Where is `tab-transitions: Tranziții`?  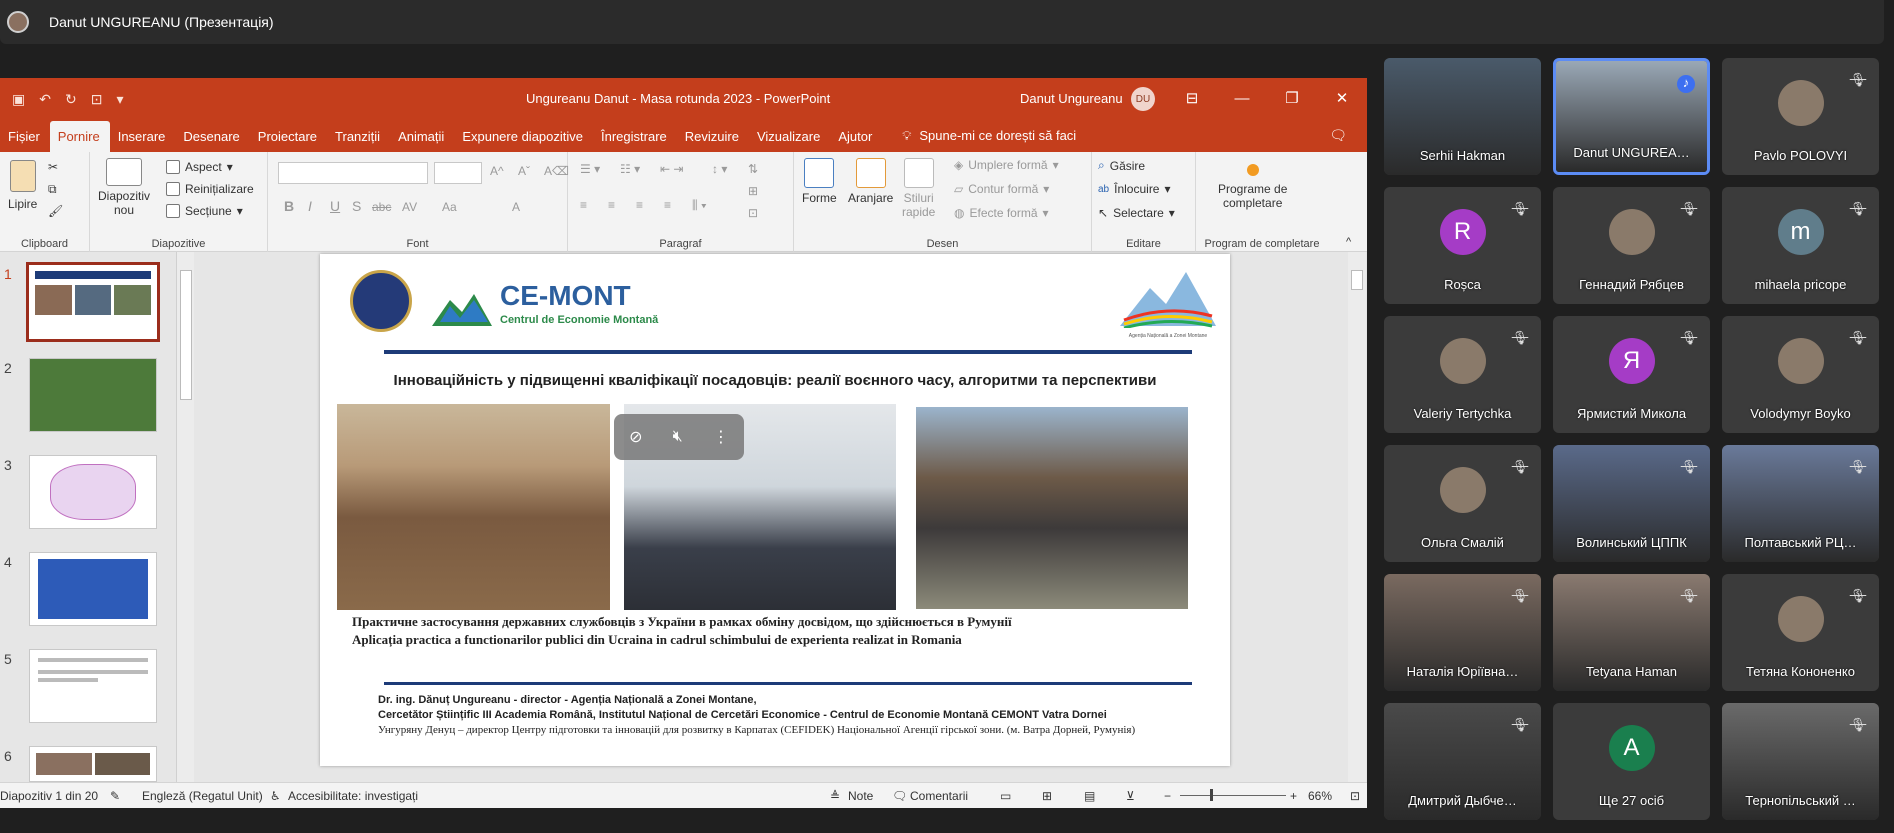 tab-transitions: Tranziții is located at coordinates (358, 140).